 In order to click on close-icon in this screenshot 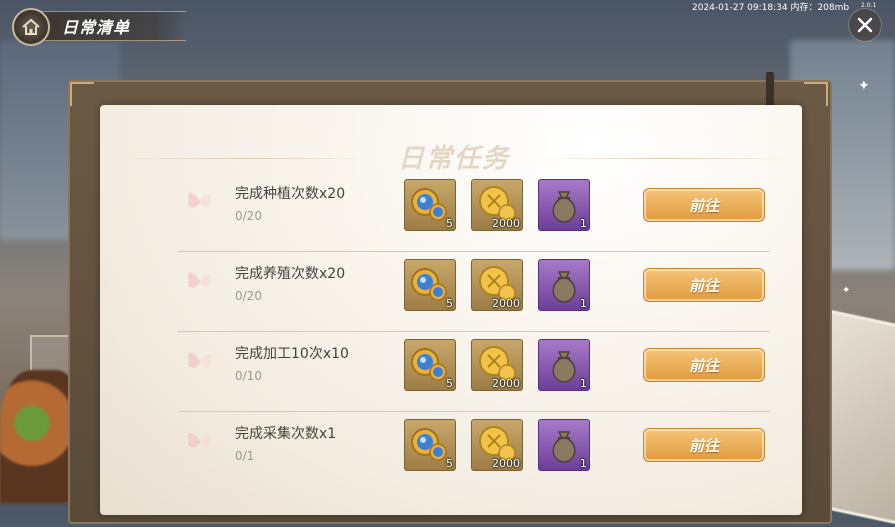, I will do `click(865, 25)`.